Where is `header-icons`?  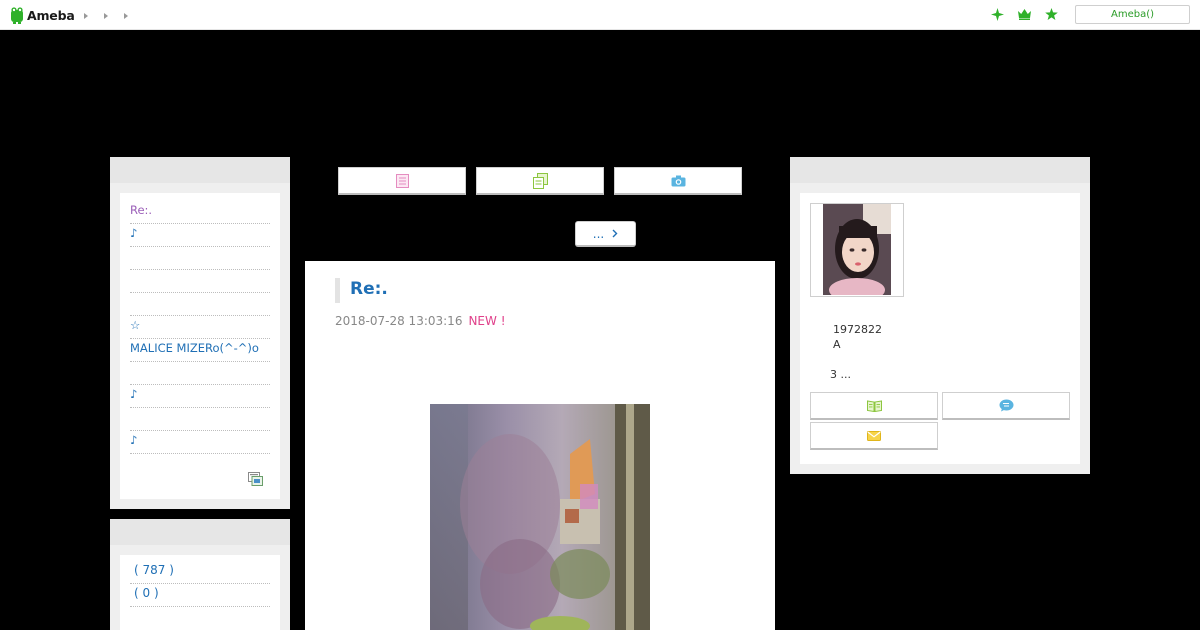 header-icons is located at coordinates (1024, 14).